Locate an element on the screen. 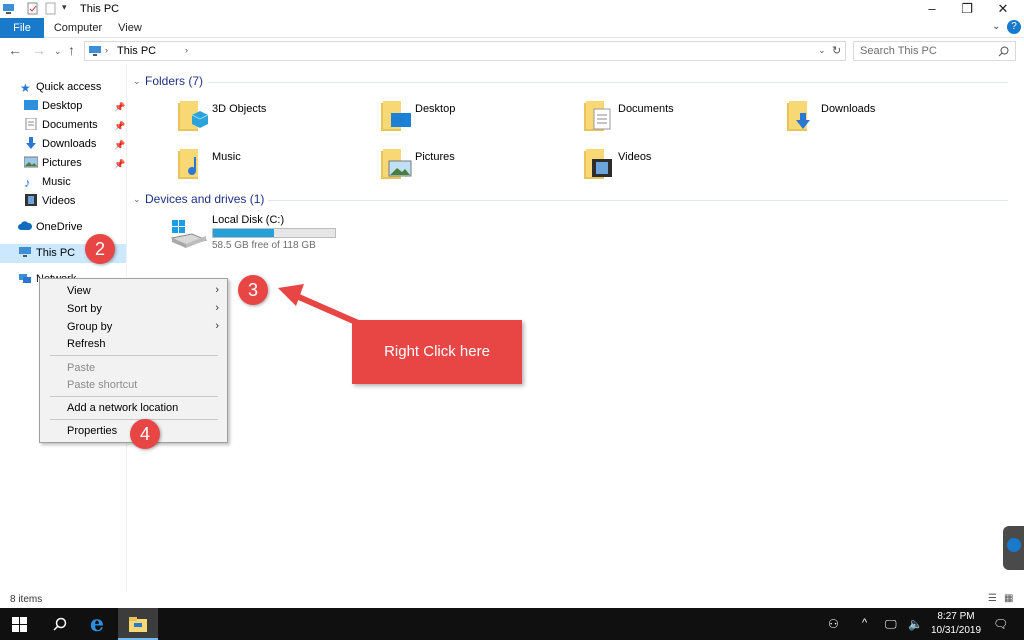 The height and width of the screenshot is (640, 1024). group-divider is located at coordinates (608, 82).